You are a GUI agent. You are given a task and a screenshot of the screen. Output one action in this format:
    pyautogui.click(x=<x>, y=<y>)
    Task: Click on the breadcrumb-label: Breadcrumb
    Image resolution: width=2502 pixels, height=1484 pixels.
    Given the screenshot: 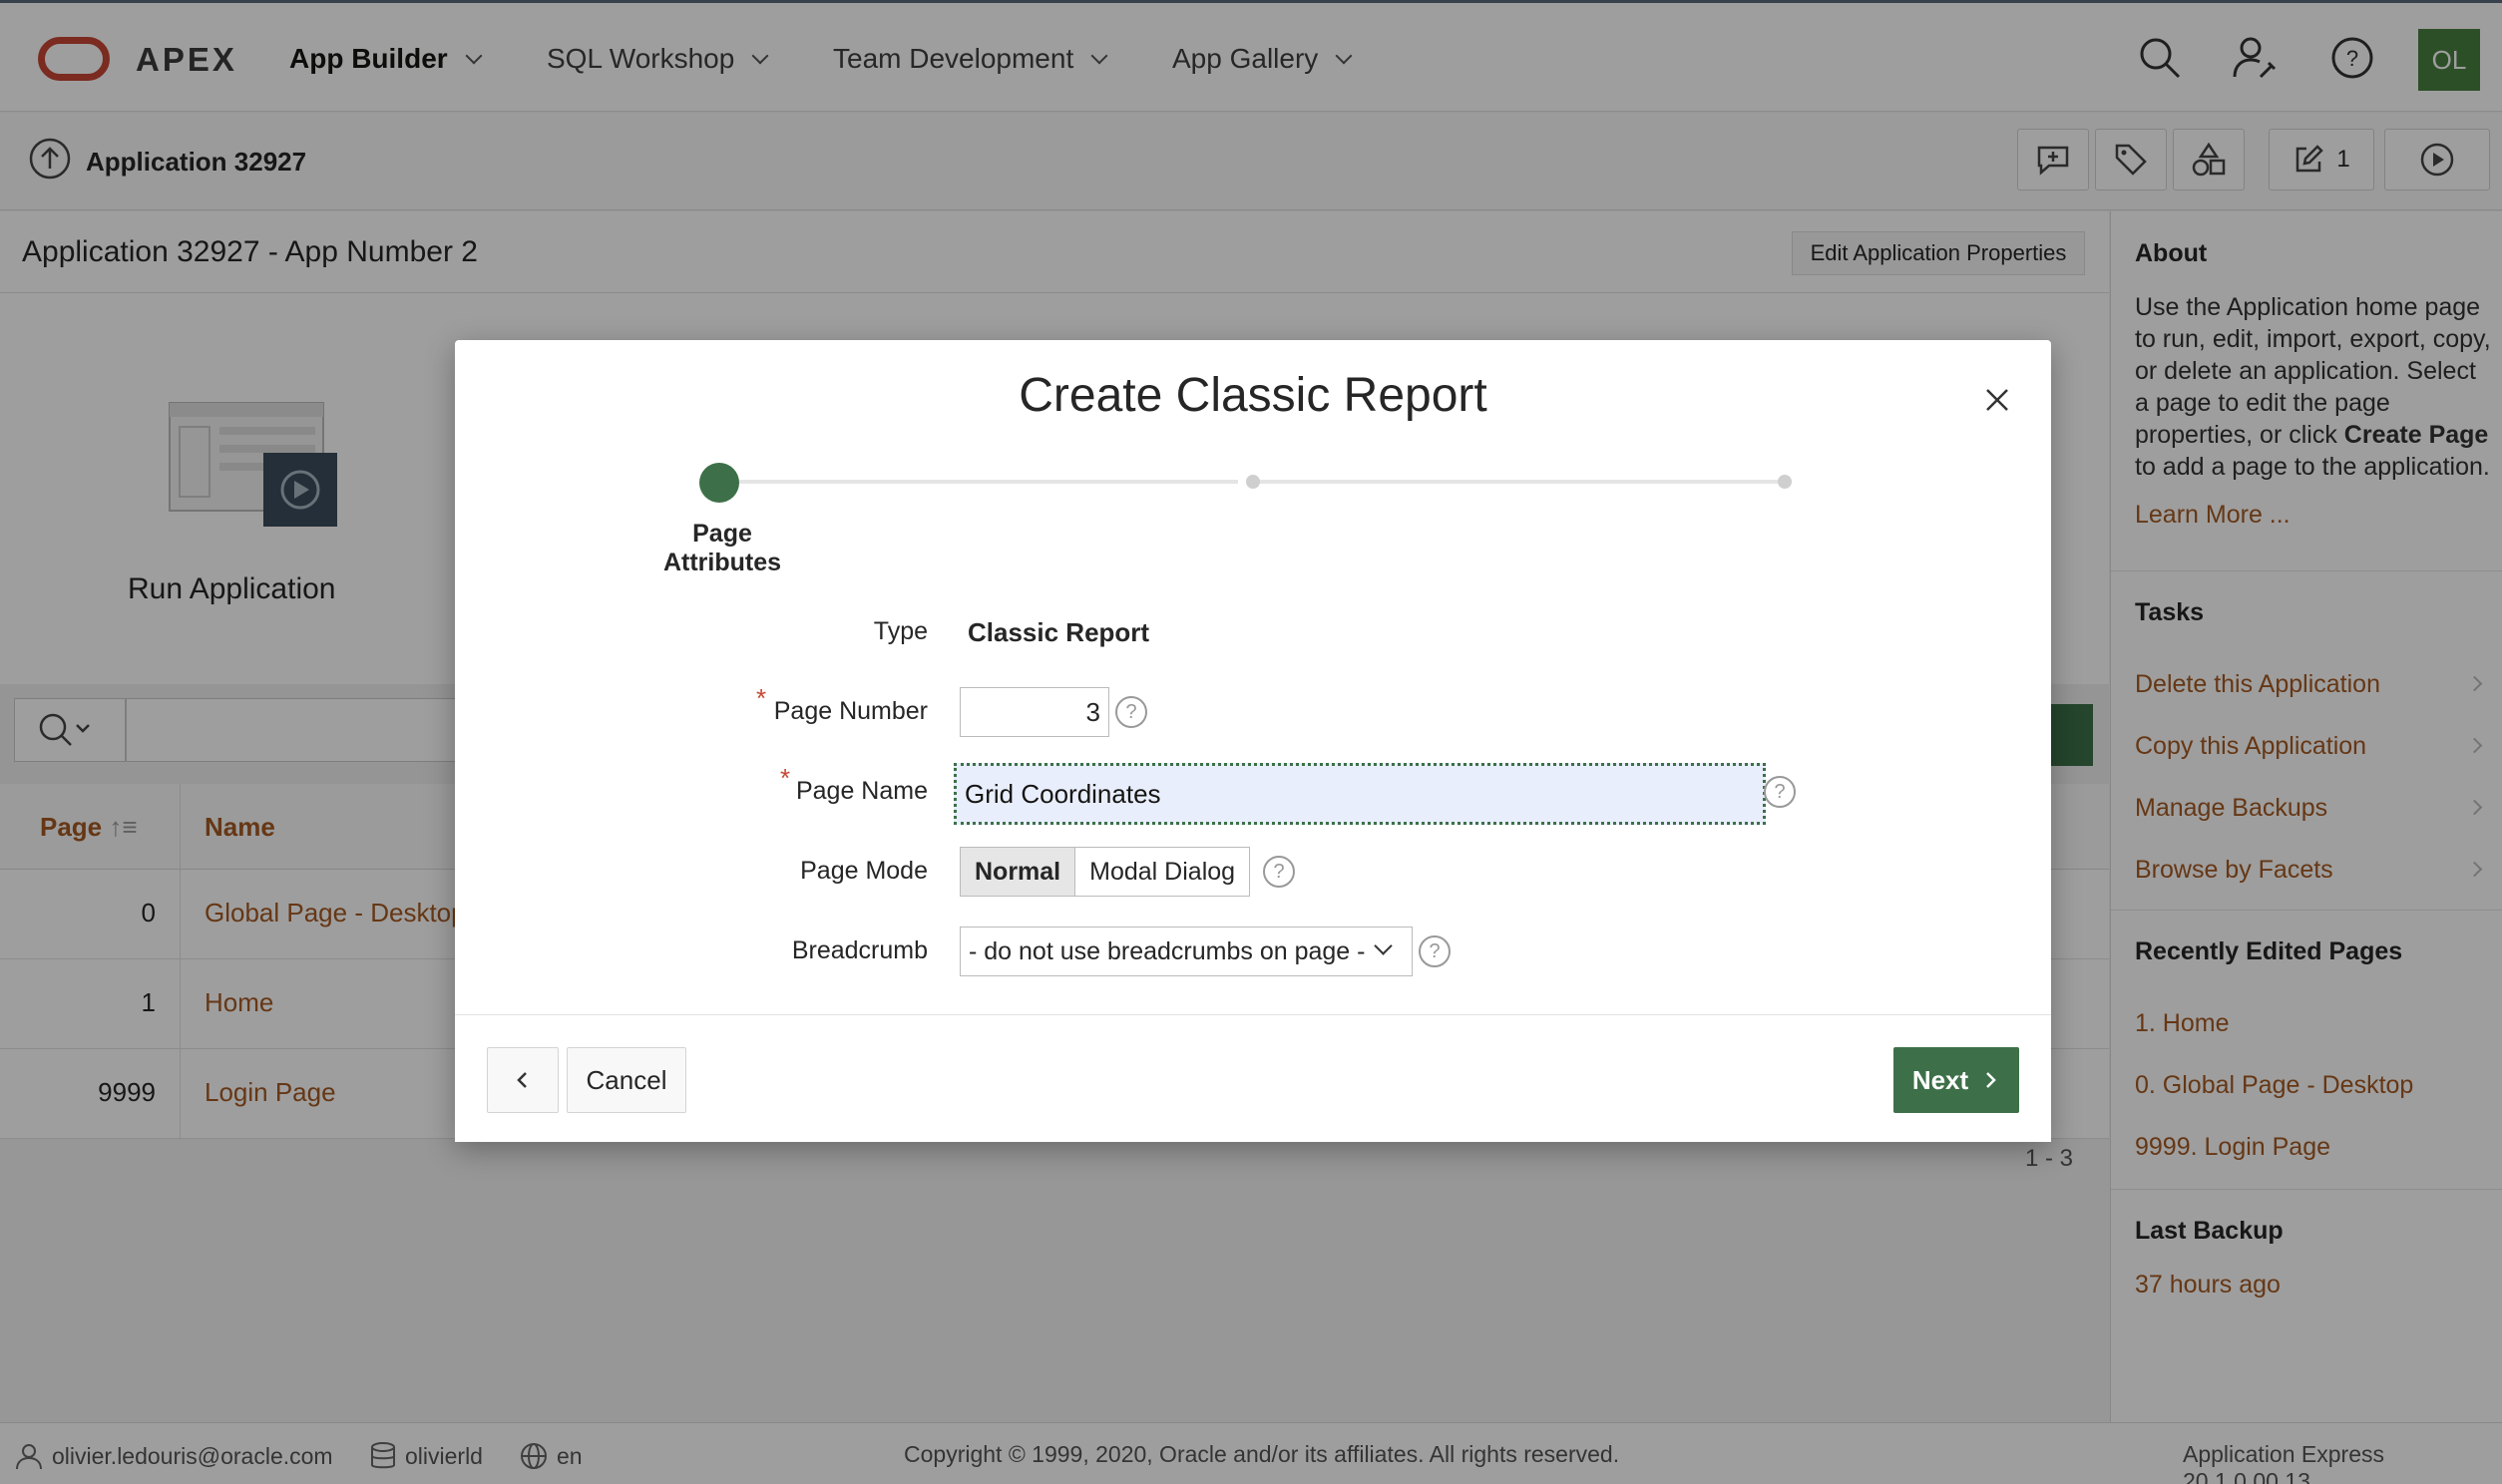 What is the action you would take?
    pyautogui.click(x=860, y=950)
    